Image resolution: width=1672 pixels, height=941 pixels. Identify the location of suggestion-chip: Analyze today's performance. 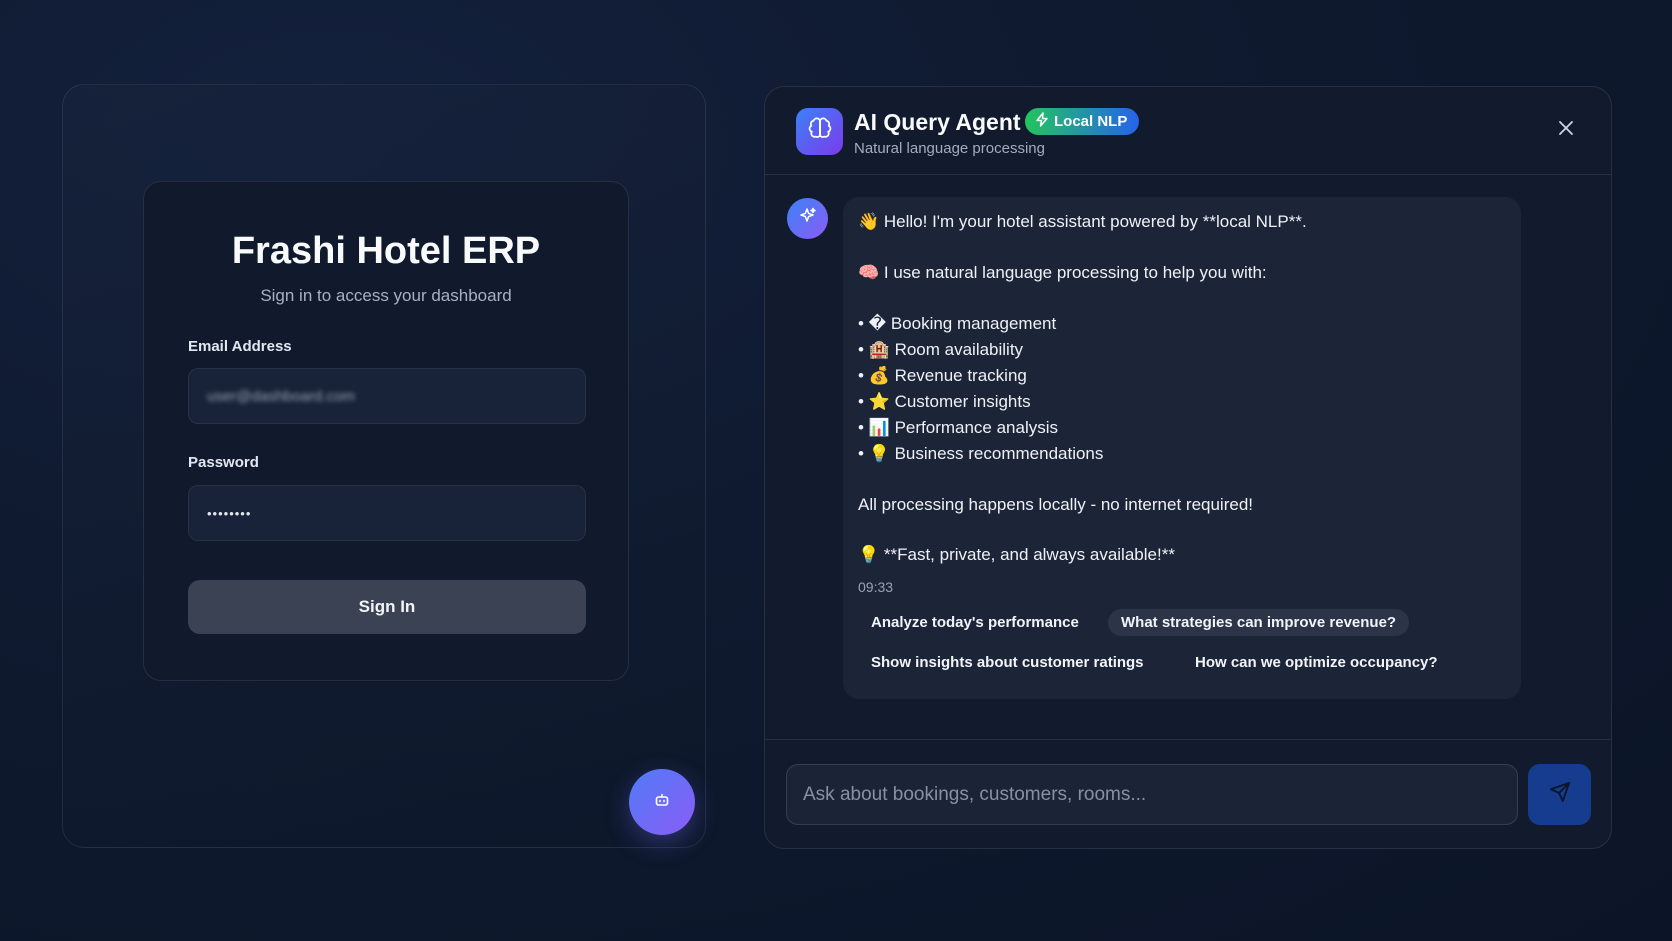
(975, 622).